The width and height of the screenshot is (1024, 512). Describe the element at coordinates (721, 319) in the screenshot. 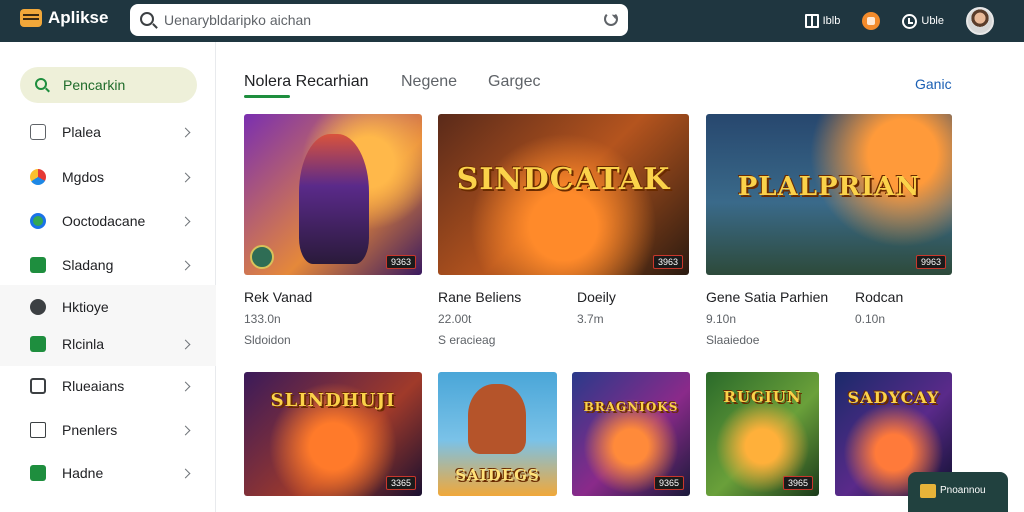

I see `app-size: 9.10n` at that location.